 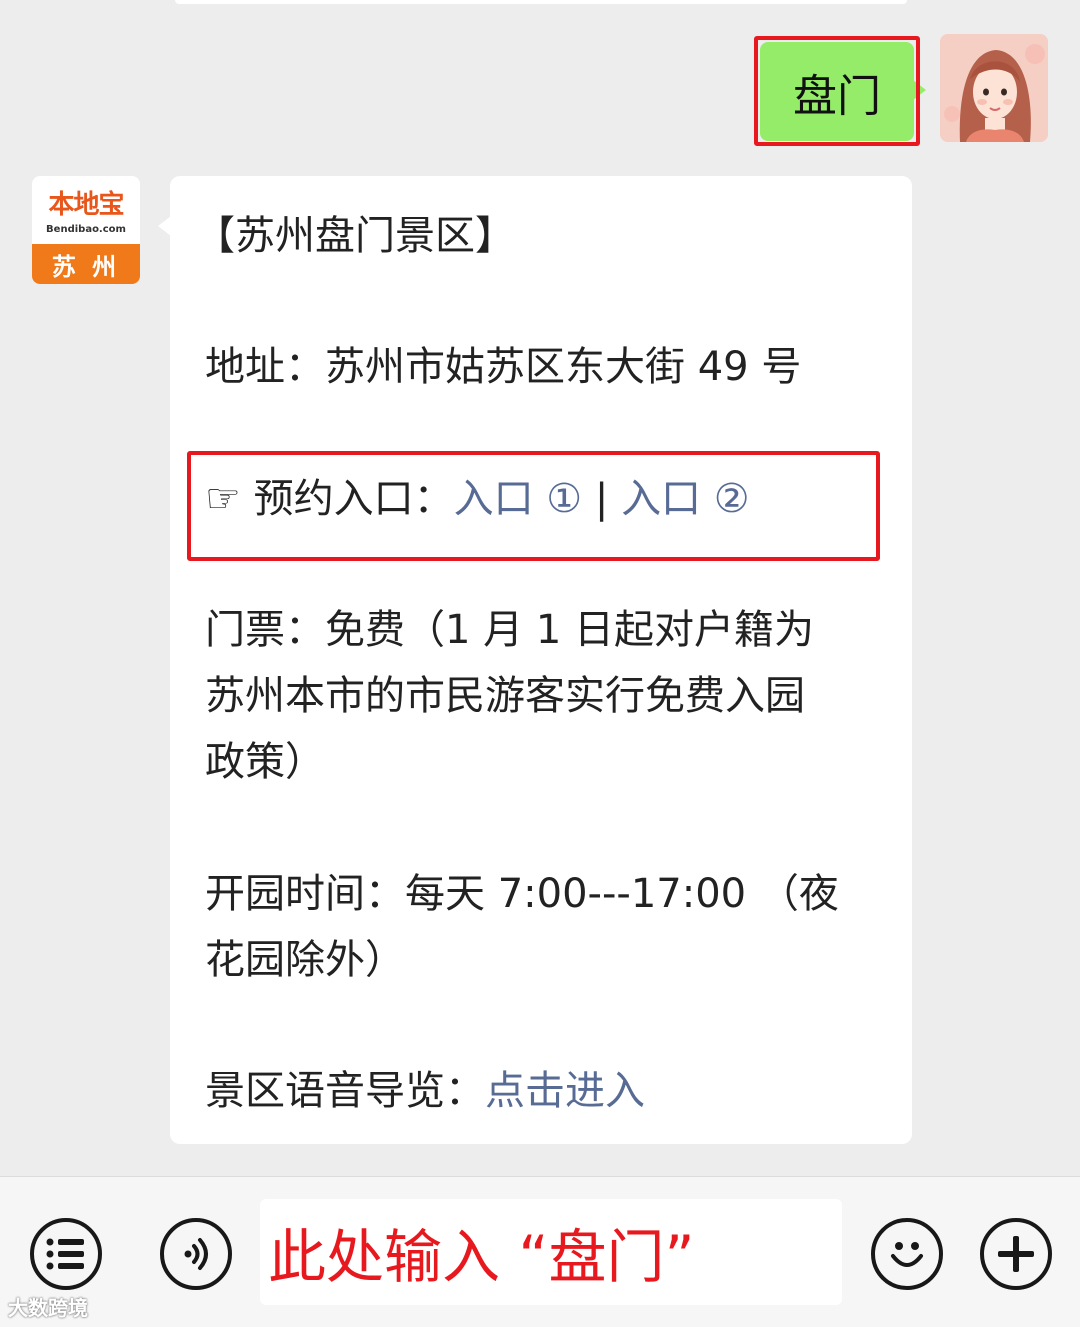 I want to click on logo-brand: 本地宝, so click(x=86, y=205).